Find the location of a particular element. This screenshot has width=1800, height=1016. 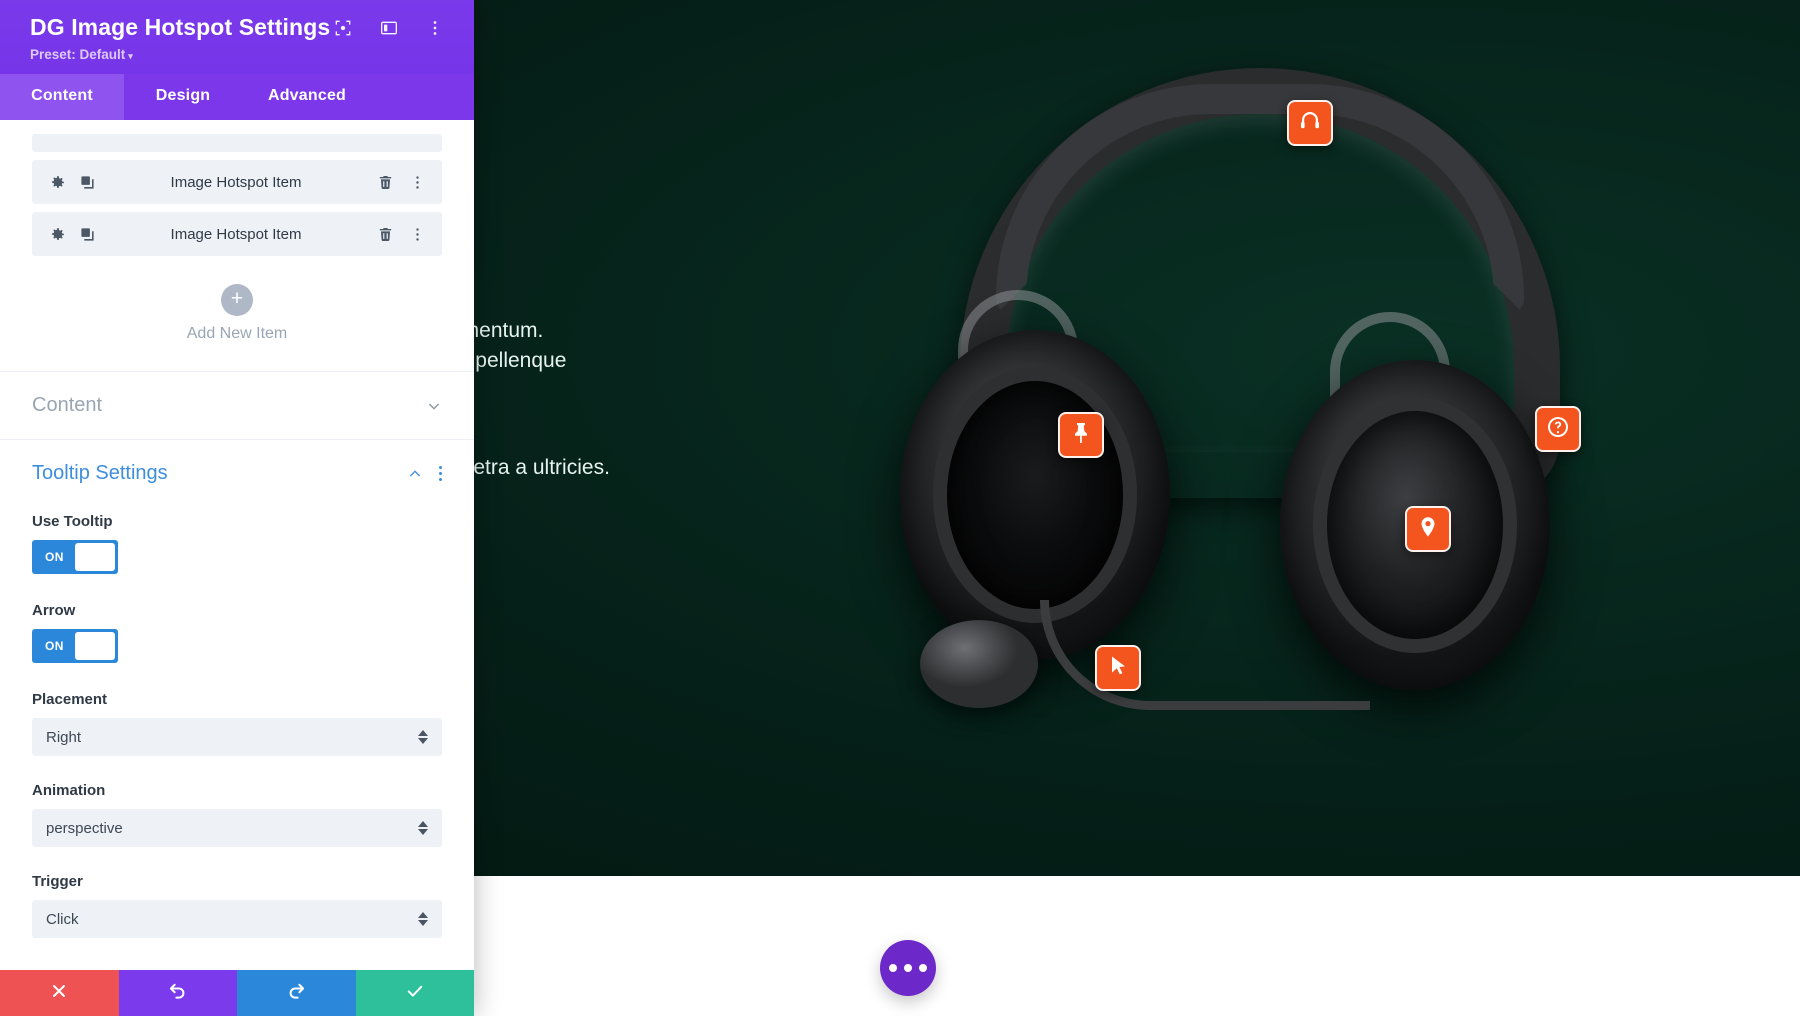

use-tooltip-state: ON is located at coordinates (54, 557).